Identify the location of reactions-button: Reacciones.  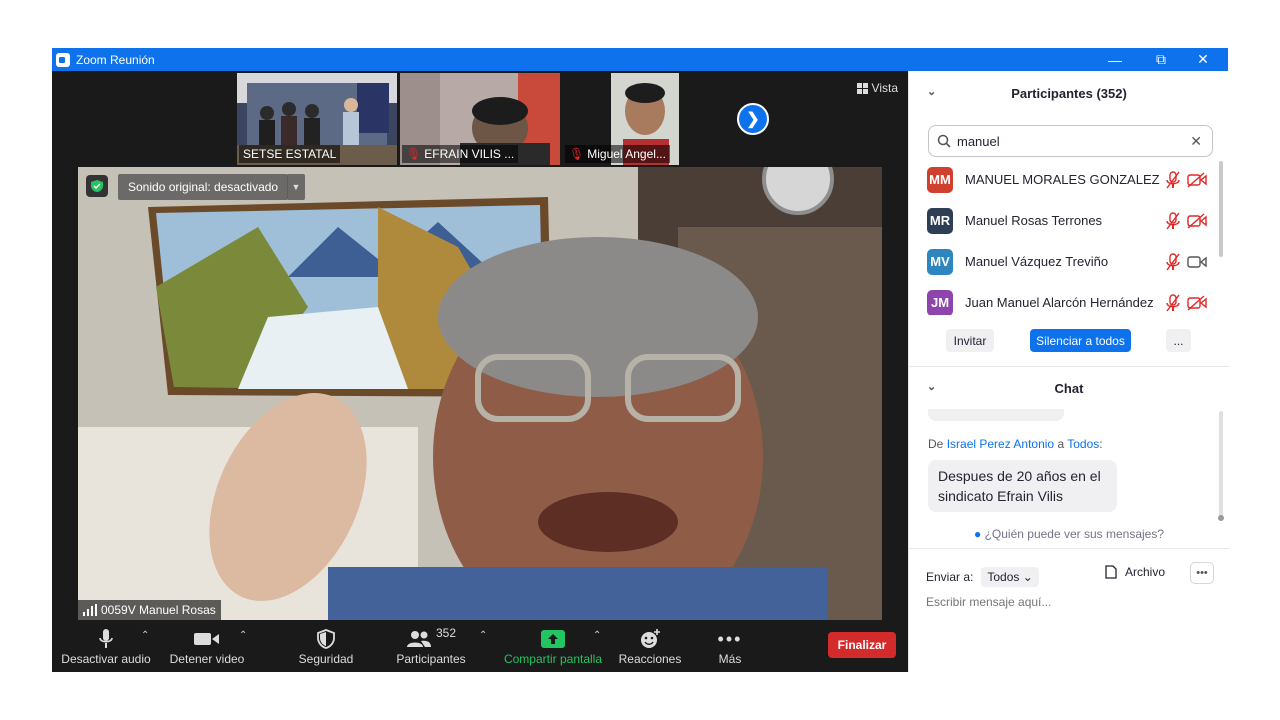
(650, 646).